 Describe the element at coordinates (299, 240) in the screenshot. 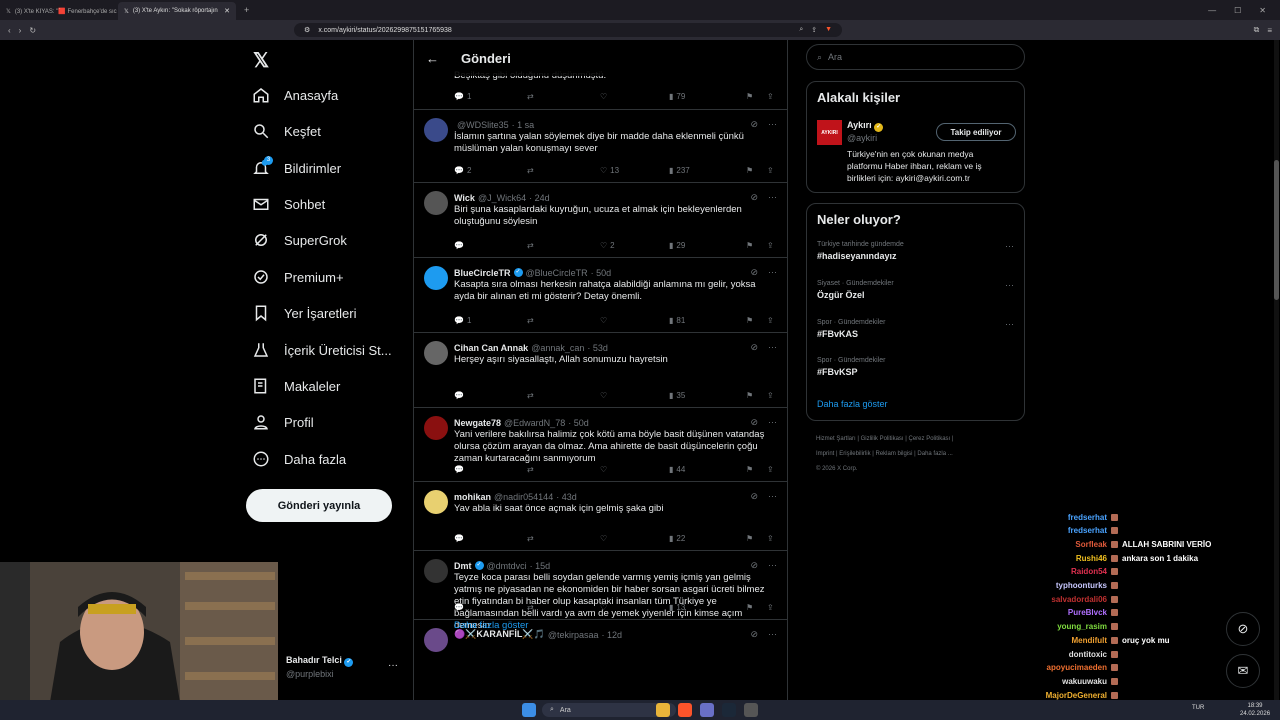

I see `nav-supergrok: SuperGrok` at that location.